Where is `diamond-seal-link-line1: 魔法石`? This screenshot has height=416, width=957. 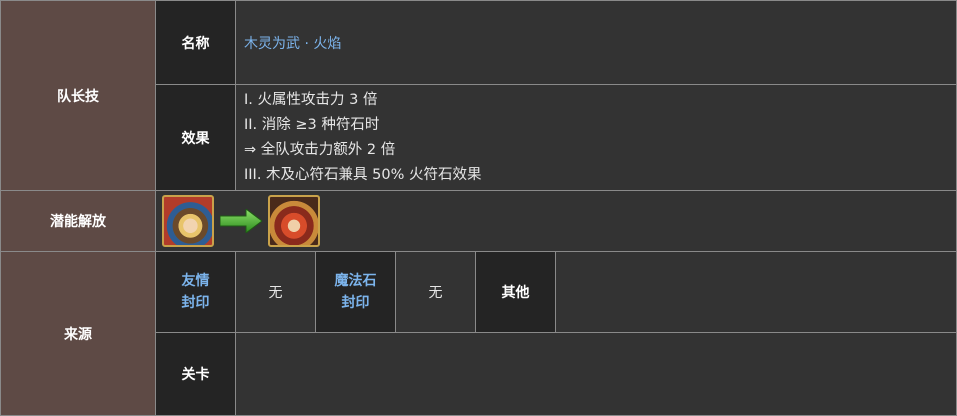
diamond-seal-link-line1: 魔法石 is located at coordinates (356, 281).